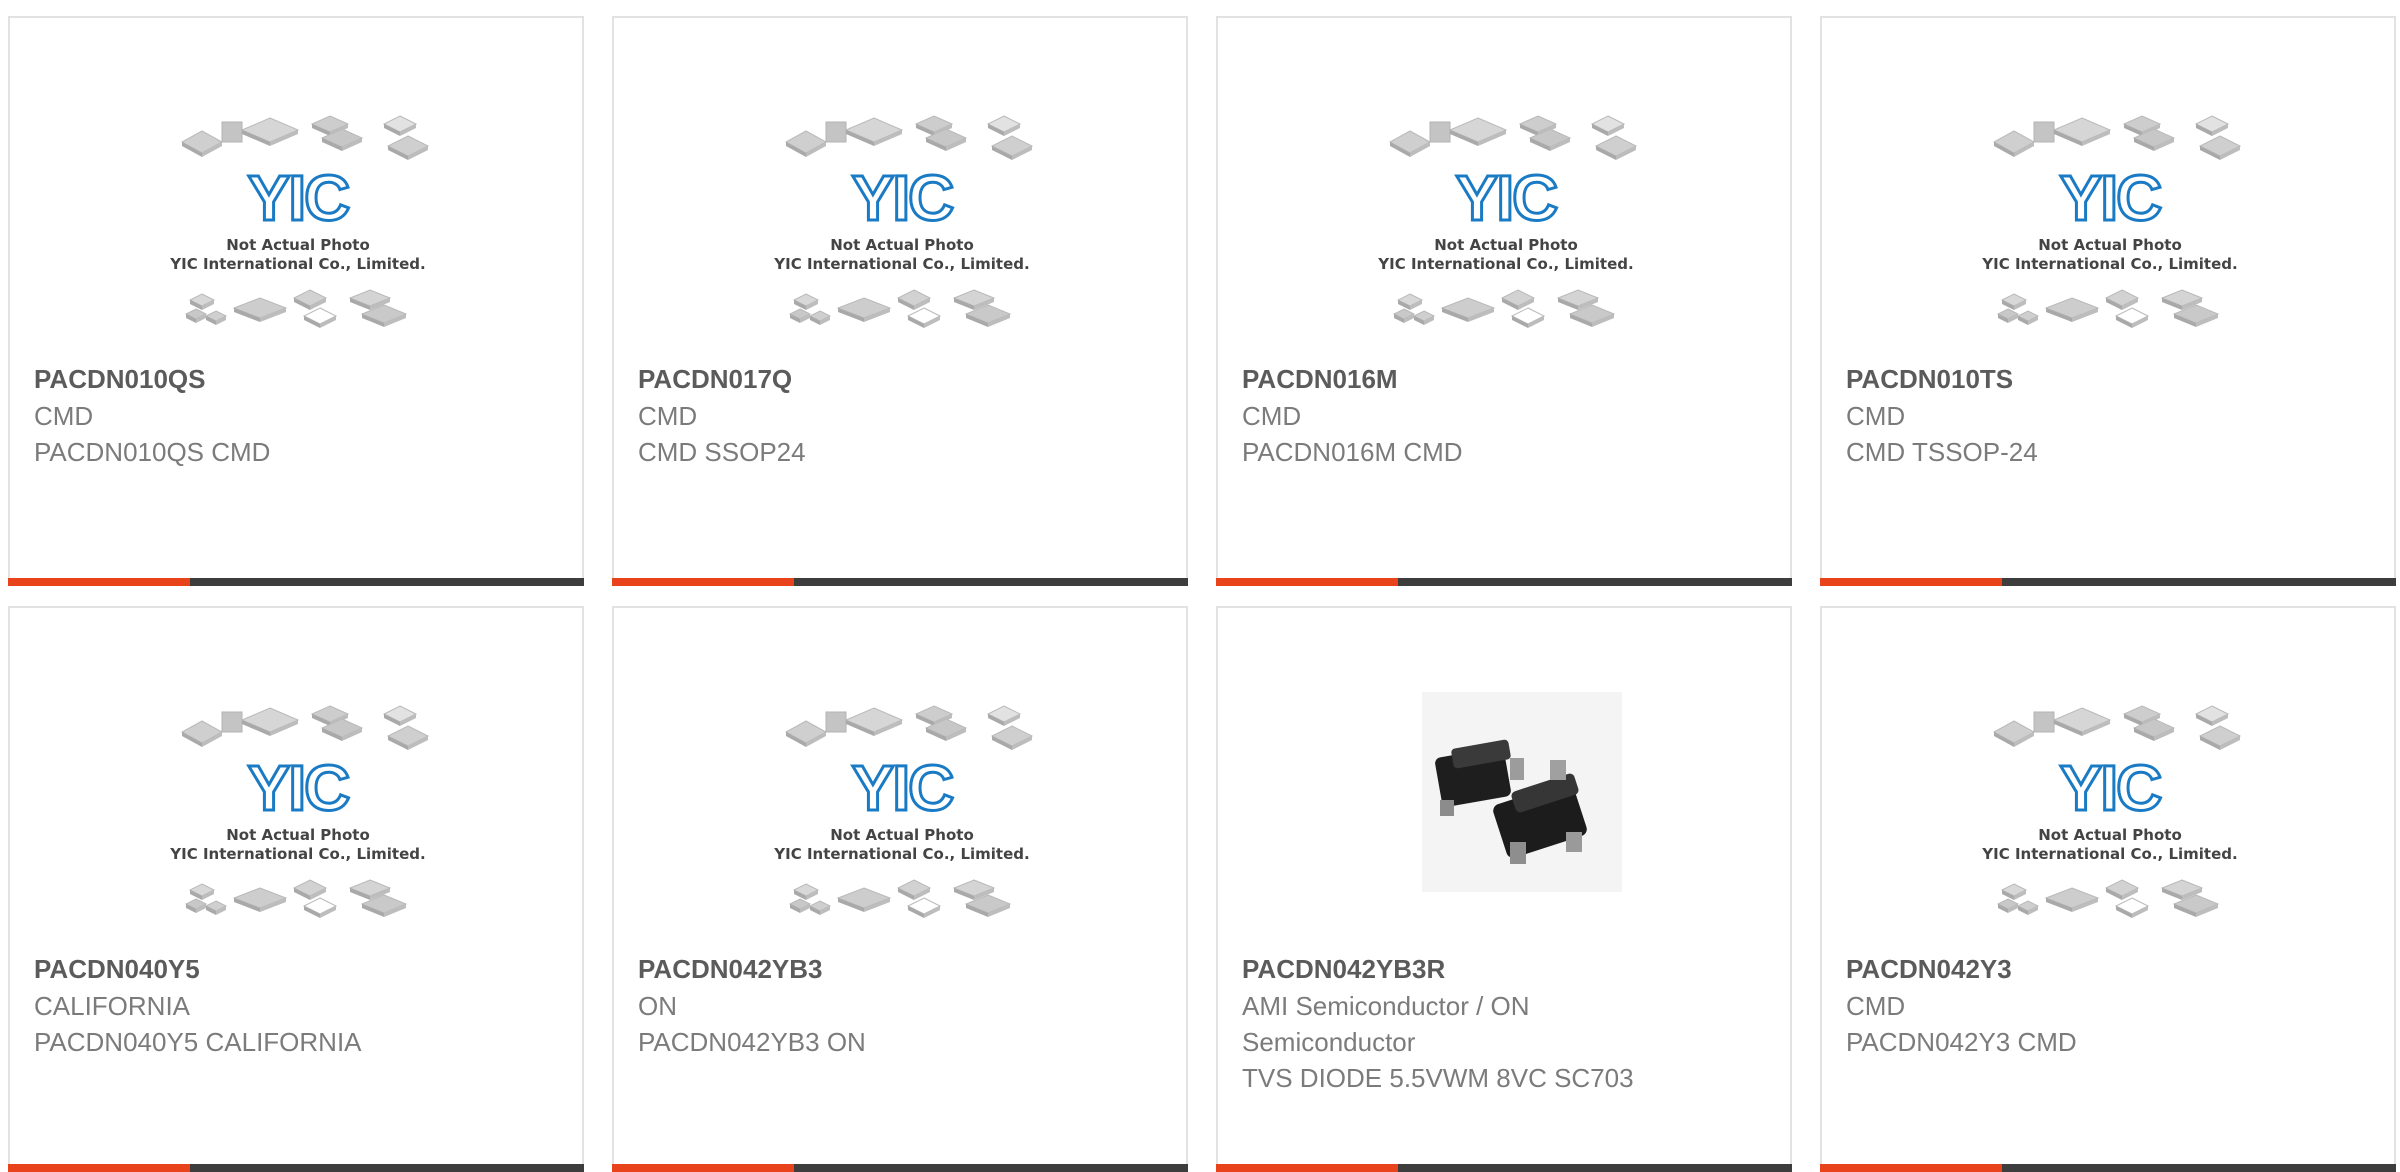  Describe the element at coordinates (119, 379) in the screenshot. I see `part-number: PACDN010QS` at that location.